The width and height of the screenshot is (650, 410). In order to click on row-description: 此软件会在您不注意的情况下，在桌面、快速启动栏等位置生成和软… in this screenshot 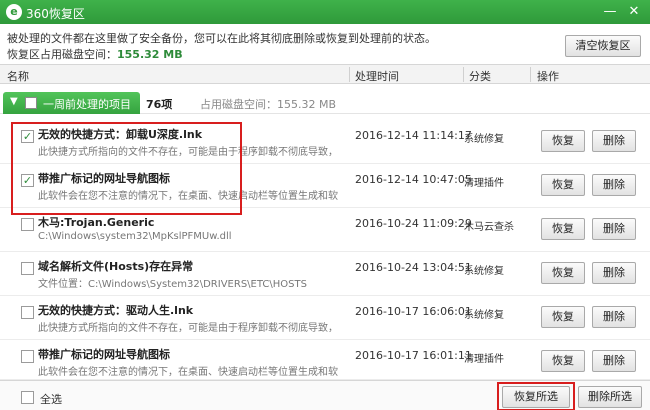, I will do `click(188, 372)`.